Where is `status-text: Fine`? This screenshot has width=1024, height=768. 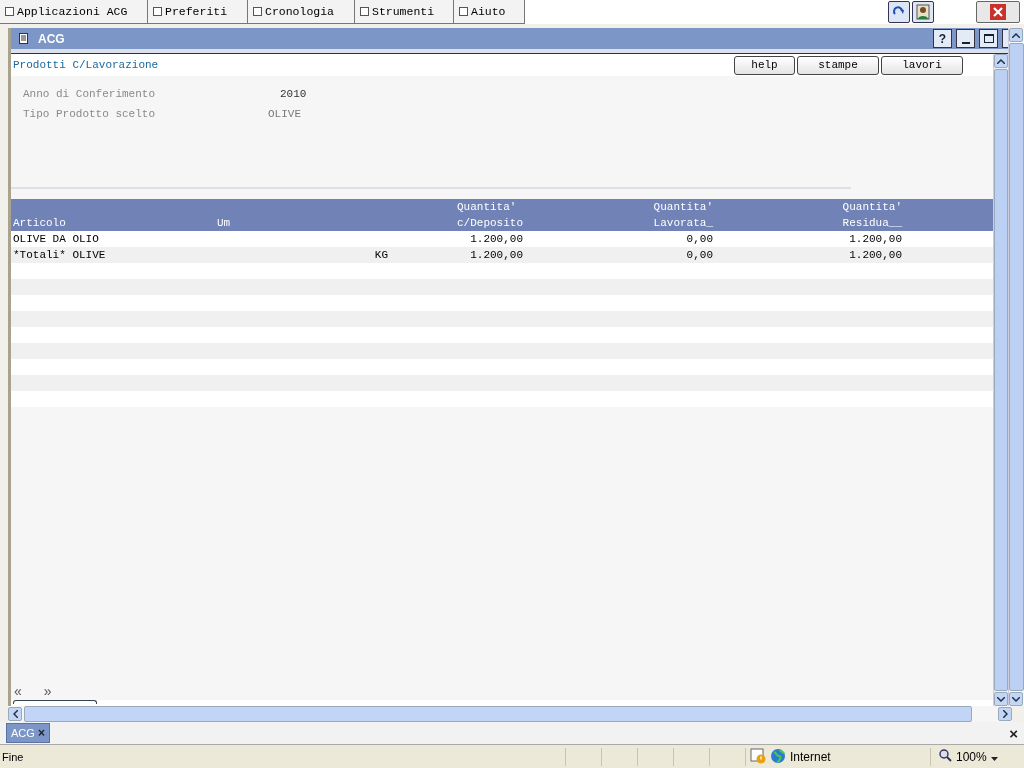 status-text: Fine is located at coordinates (13, 756).